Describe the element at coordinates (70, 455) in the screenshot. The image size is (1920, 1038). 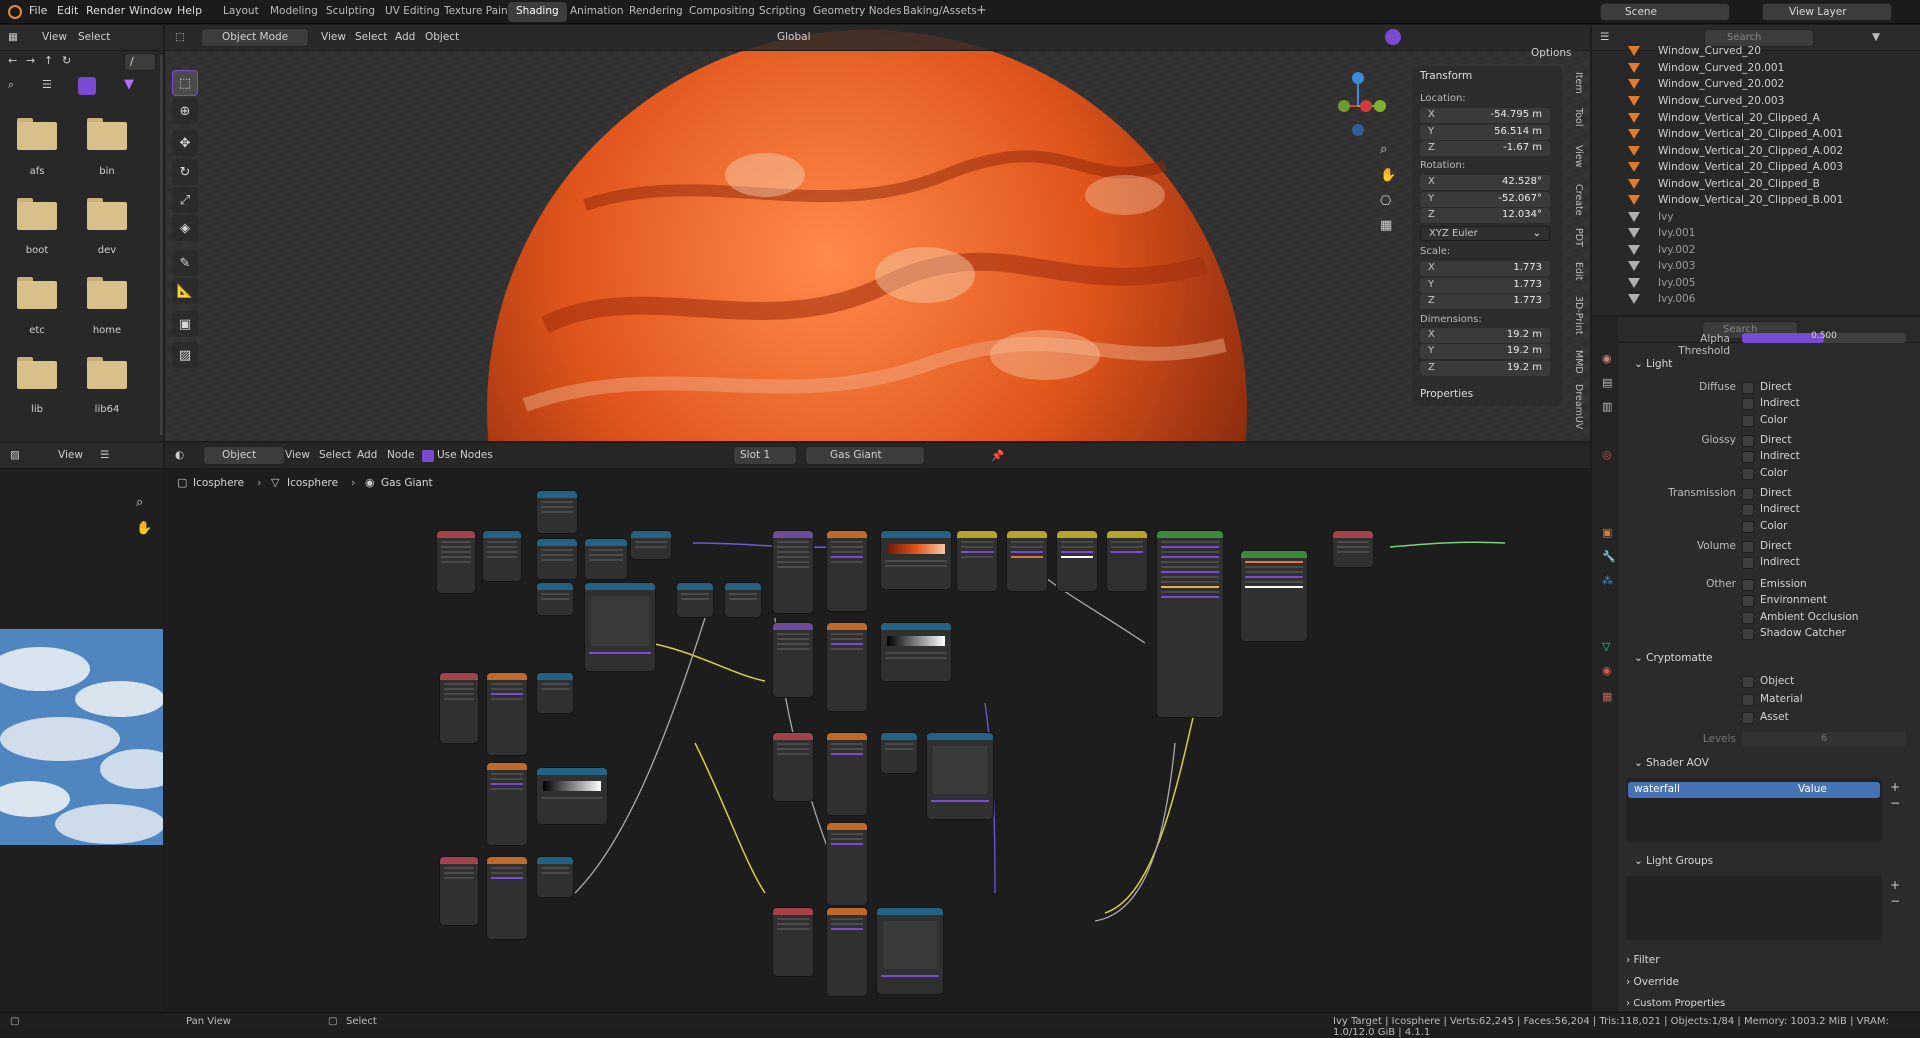
I see `image-view-menu: View` at that location.